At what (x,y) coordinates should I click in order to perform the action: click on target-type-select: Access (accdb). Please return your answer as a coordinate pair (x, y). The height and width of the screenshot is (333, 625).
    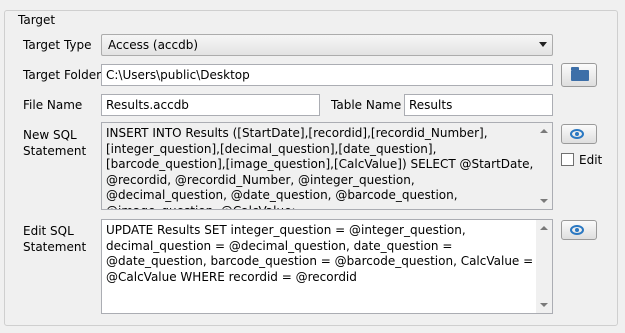
    Looking at the image, I should click on (327, 45).